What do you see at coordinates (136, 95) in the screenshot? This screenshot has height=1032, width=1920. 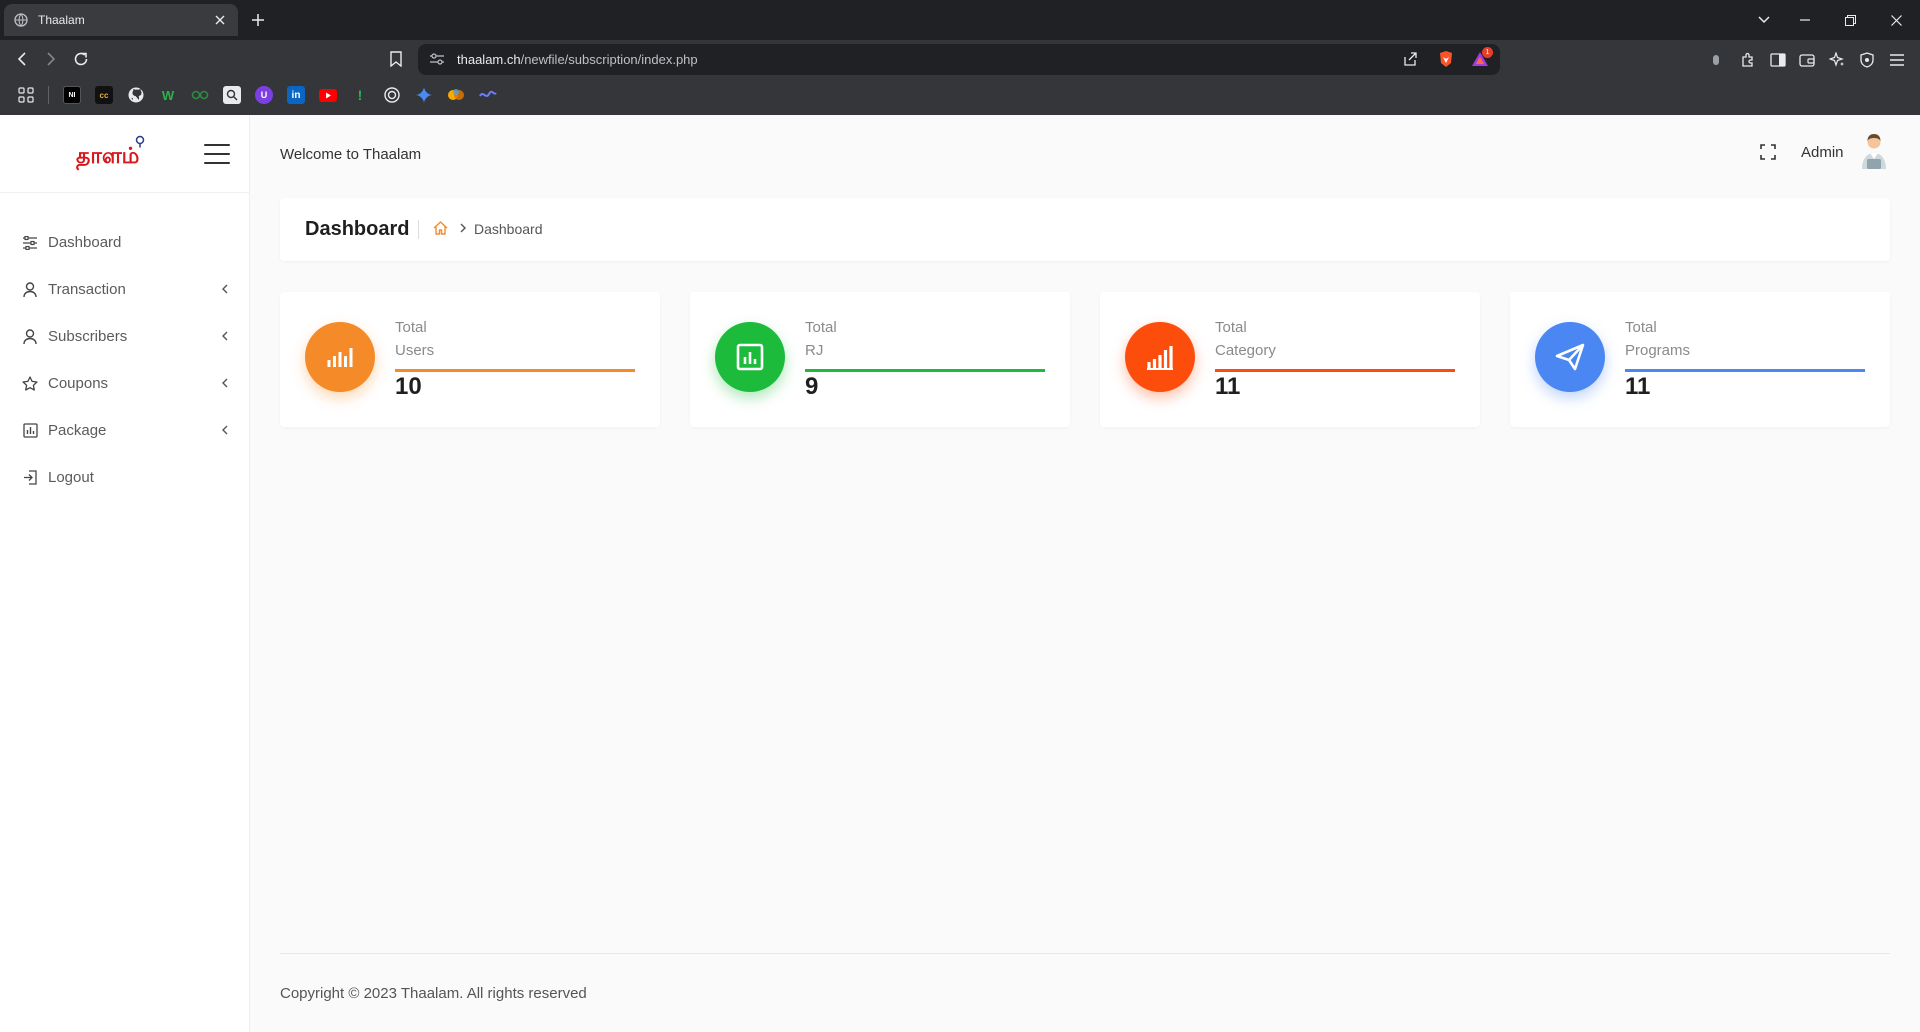 I see `github-icon` at bounding box center [136, 95].